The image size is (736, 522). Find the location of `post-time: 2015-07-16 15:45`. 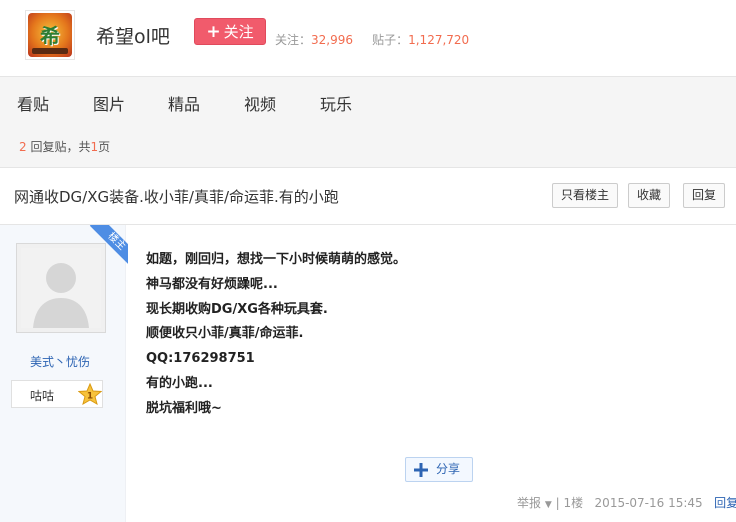

post-time: 2015-07-16 15:45 is located at coordinates (648, 503).